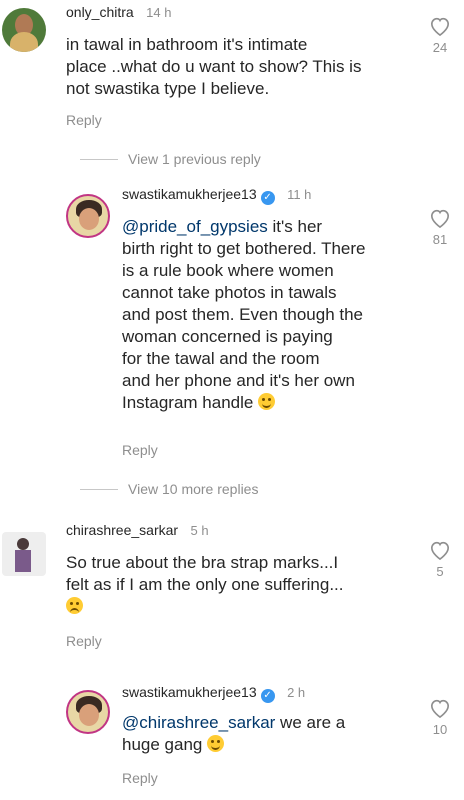 This screenshot has height=800, width=464. I want to click on like-button: 10, so click(440, 717).